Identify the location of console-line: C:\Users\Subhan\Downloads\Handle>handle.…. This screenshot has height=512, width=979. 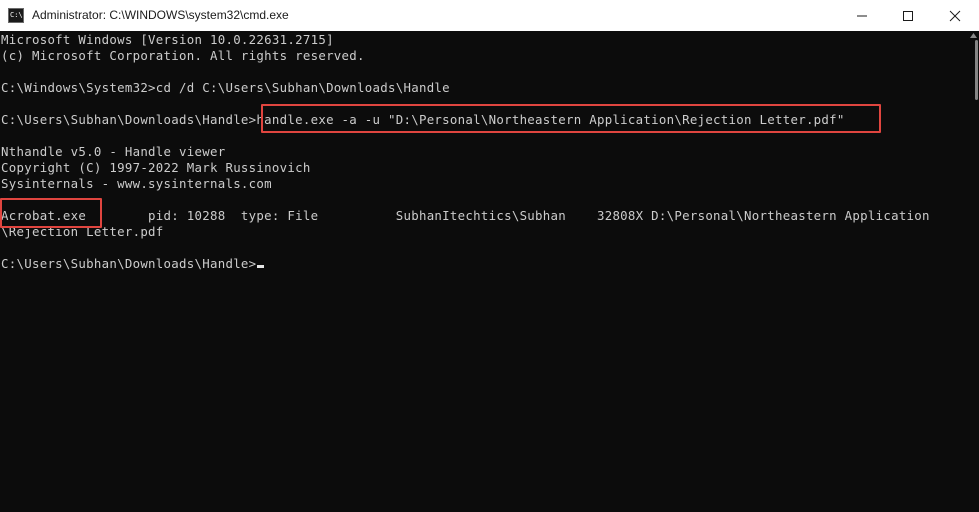
(423, 119).